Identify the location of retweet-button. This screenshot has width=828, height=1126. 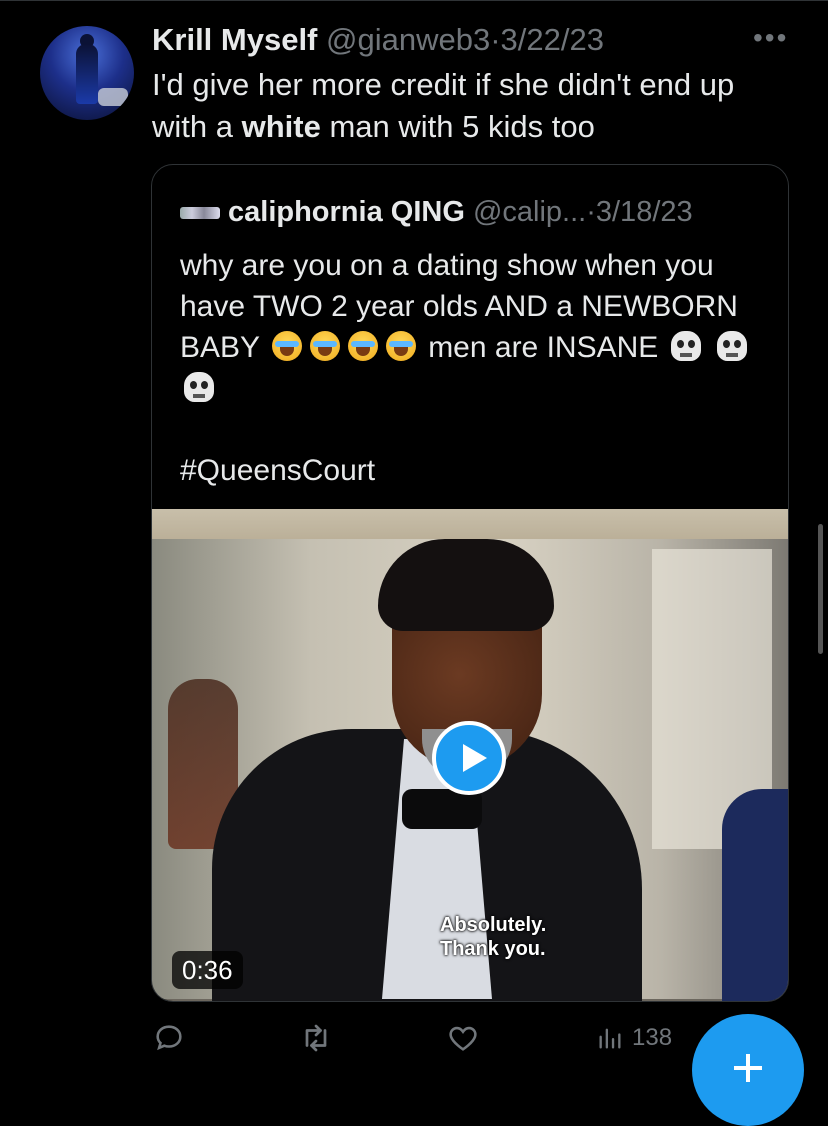
(316, 1038).